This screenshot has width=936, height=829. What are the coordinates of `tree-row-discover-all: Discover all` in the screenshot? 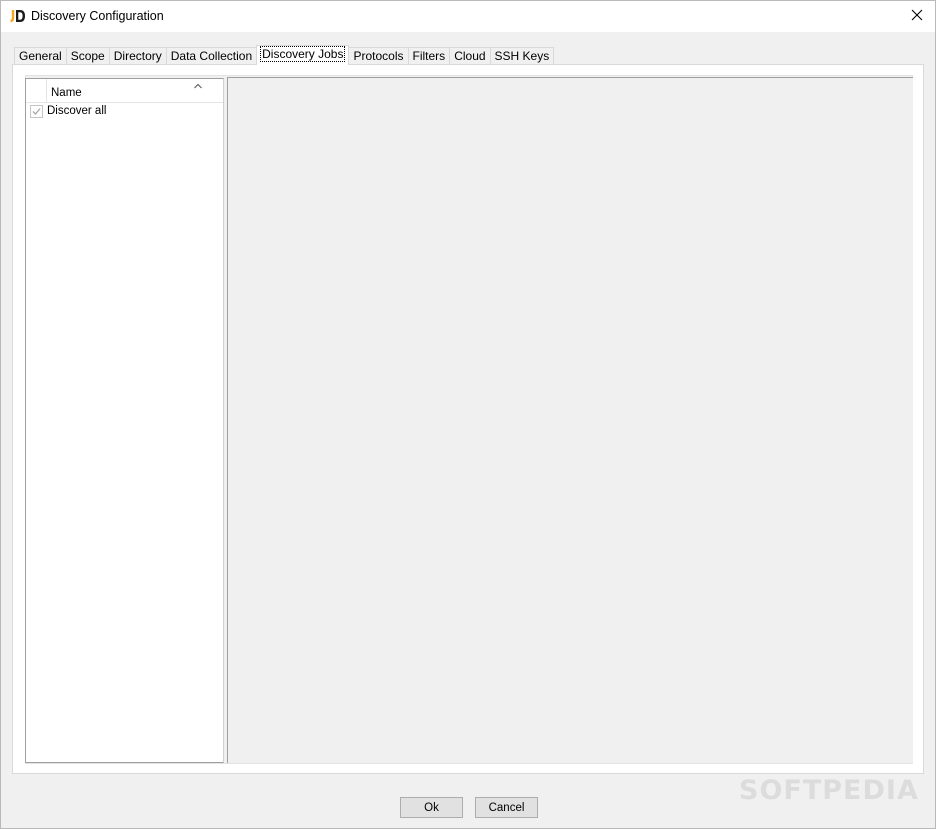 It's located at (124, 112).